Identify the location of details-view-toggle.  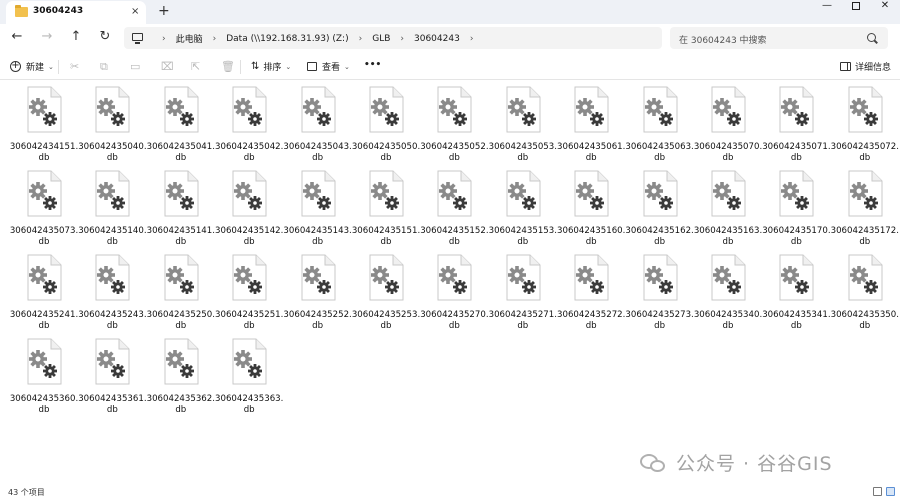
(877, 491).